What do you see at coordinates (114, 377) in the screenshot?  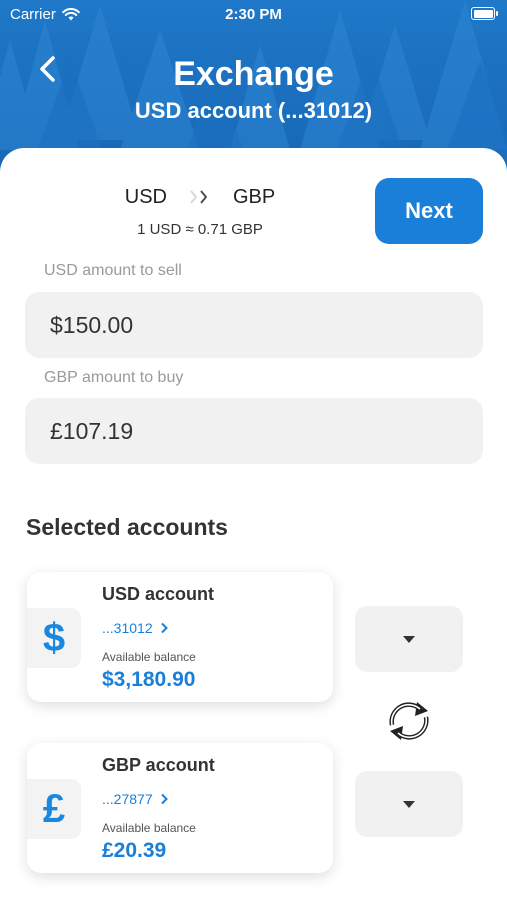 I see `buy-amount-label: GBP amount to buy` at bounding box center [114, 377].